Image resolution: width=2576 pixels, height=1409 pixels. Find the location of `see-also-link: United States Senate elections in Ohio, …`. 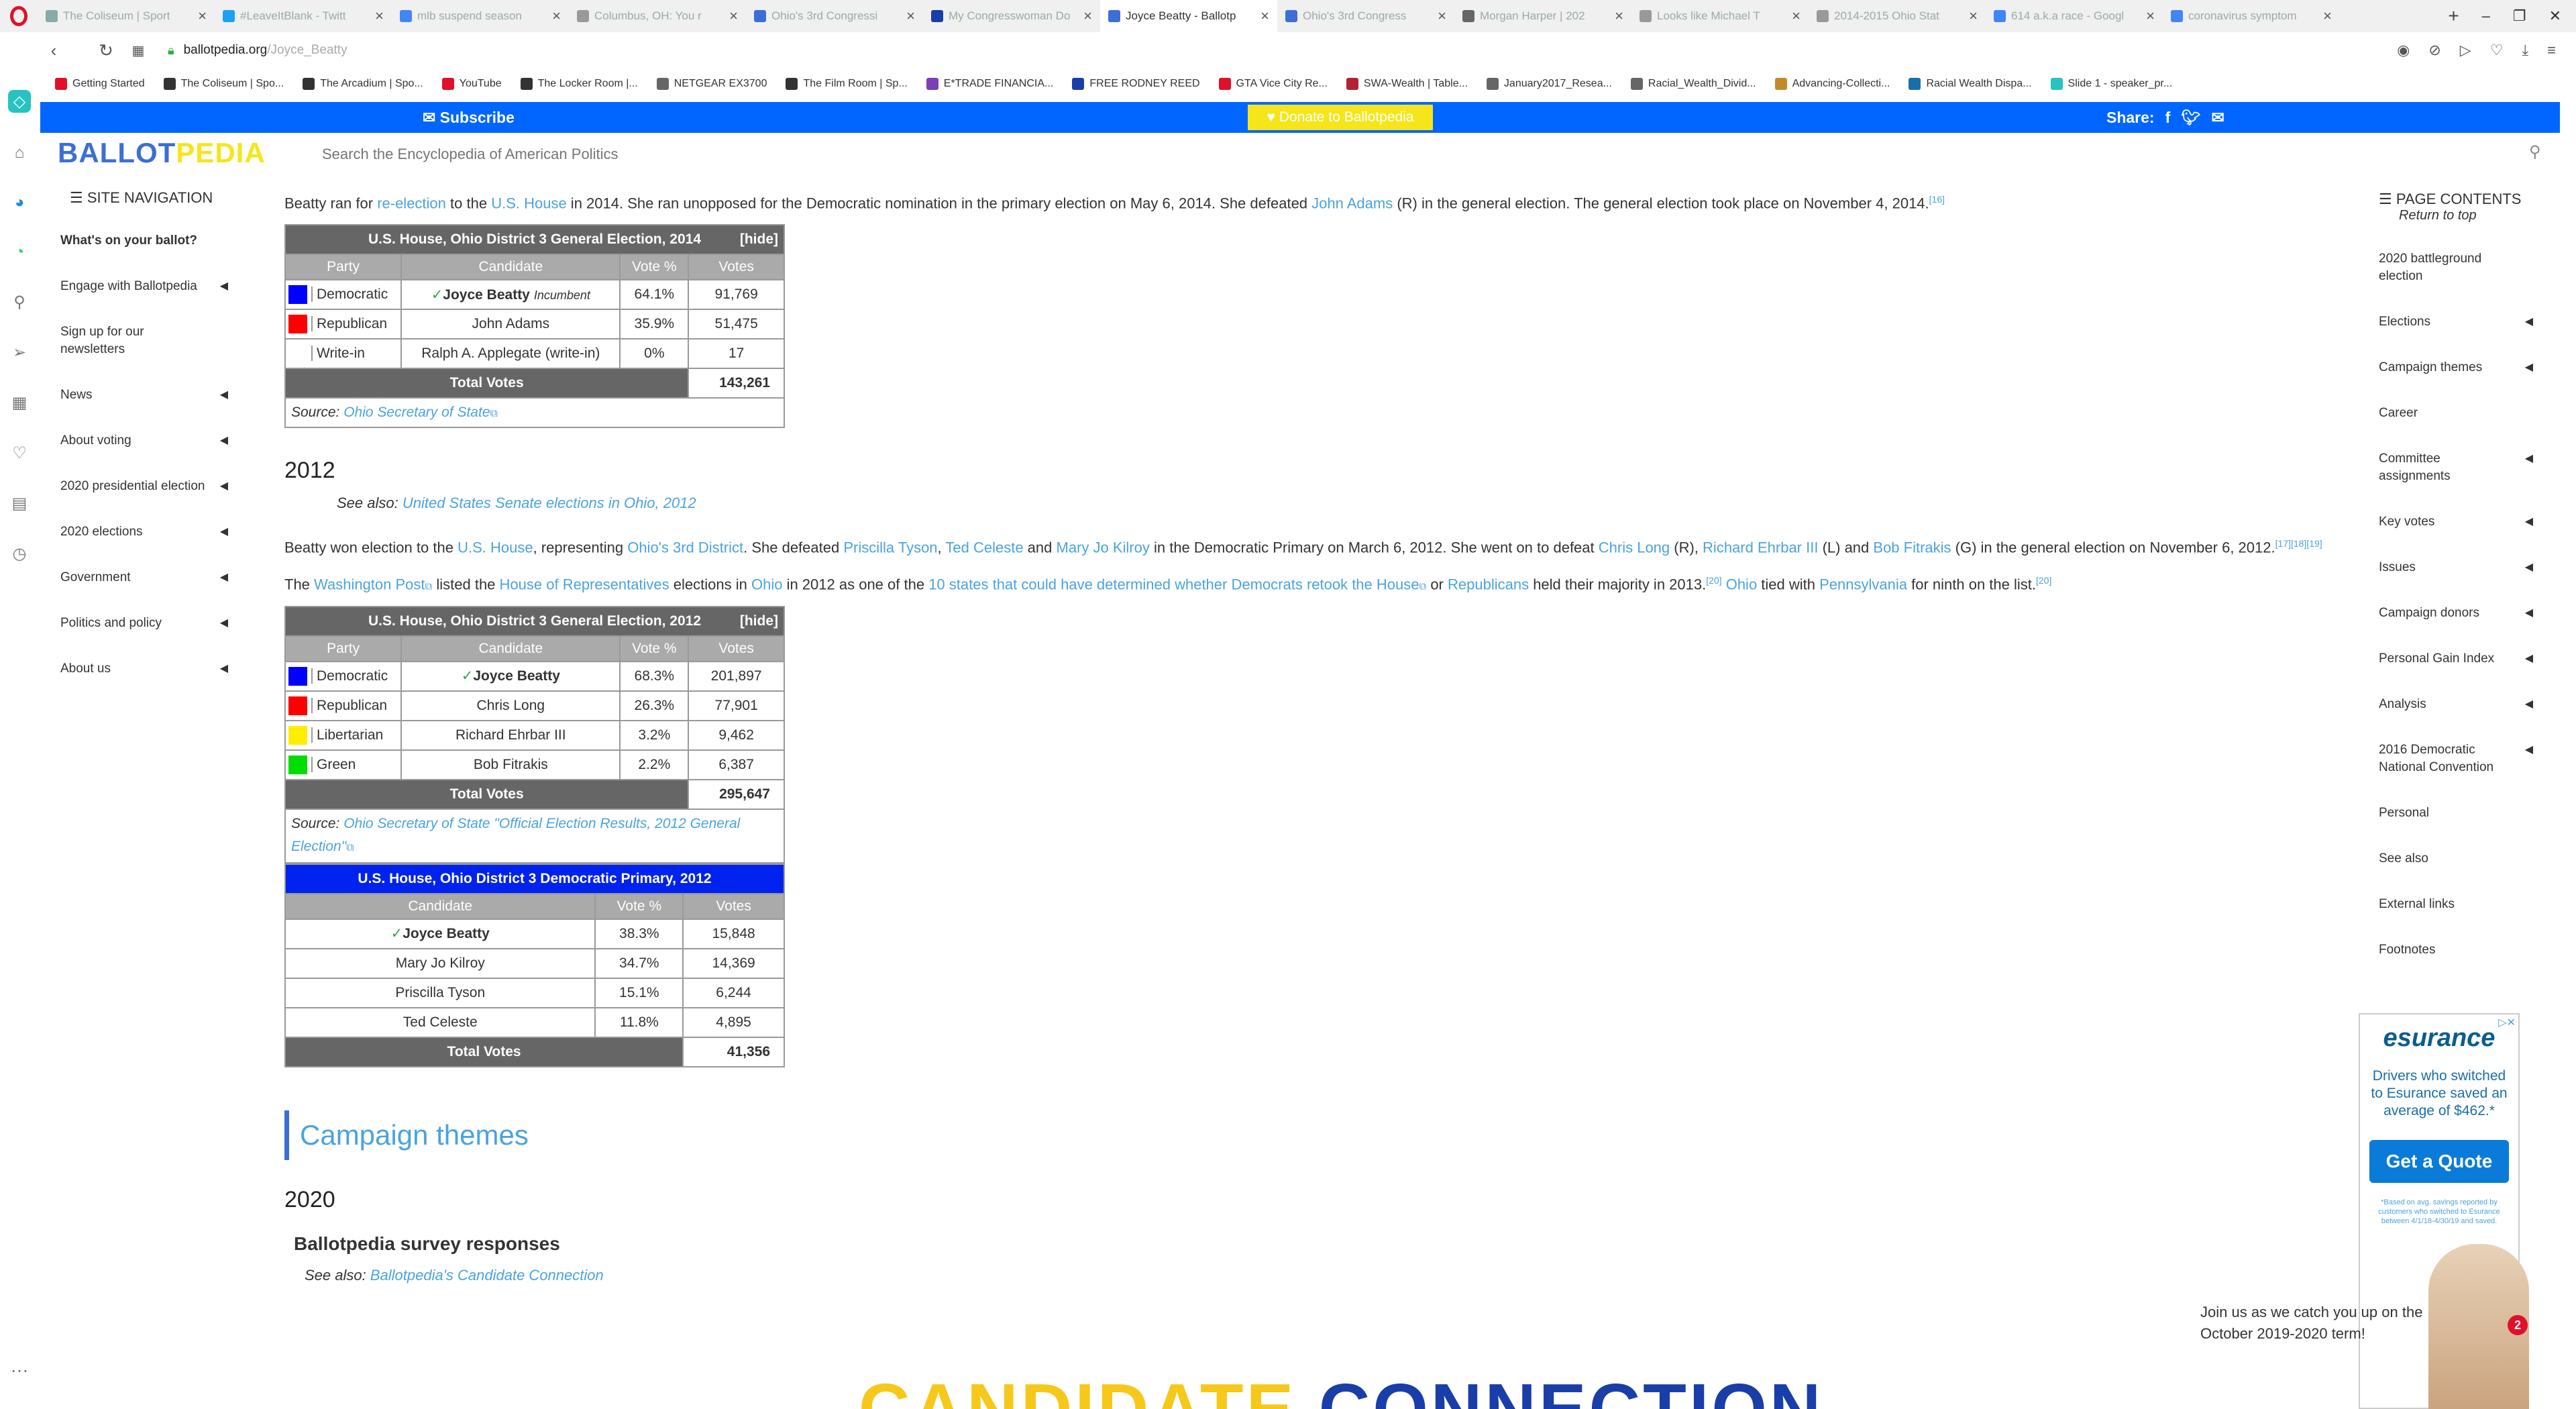

see-also-link: United States Senate elections in Ohio, … is located at coordinates (549, 502).